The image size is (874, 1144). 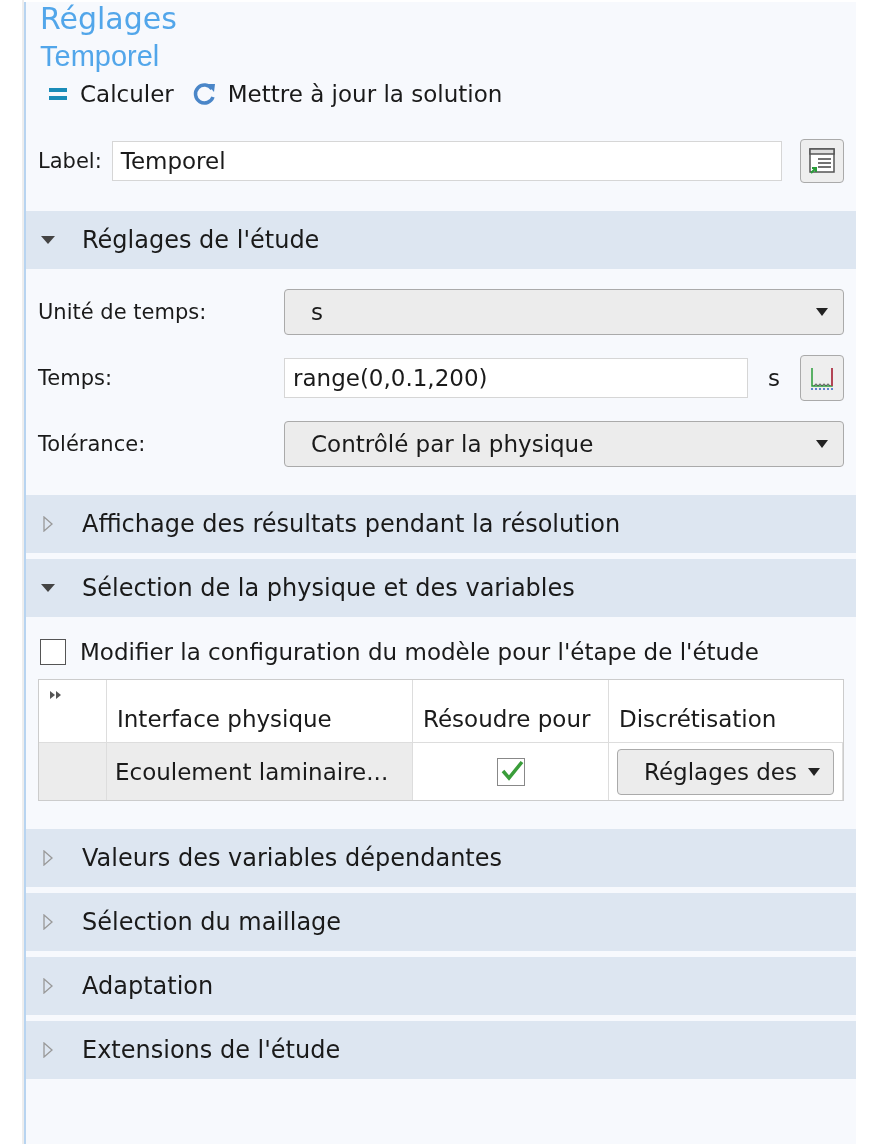 What do you see at coordinates (75, 378) in the screenshot?
I see `field-label: Temps:` at bounding box center [75, 378].